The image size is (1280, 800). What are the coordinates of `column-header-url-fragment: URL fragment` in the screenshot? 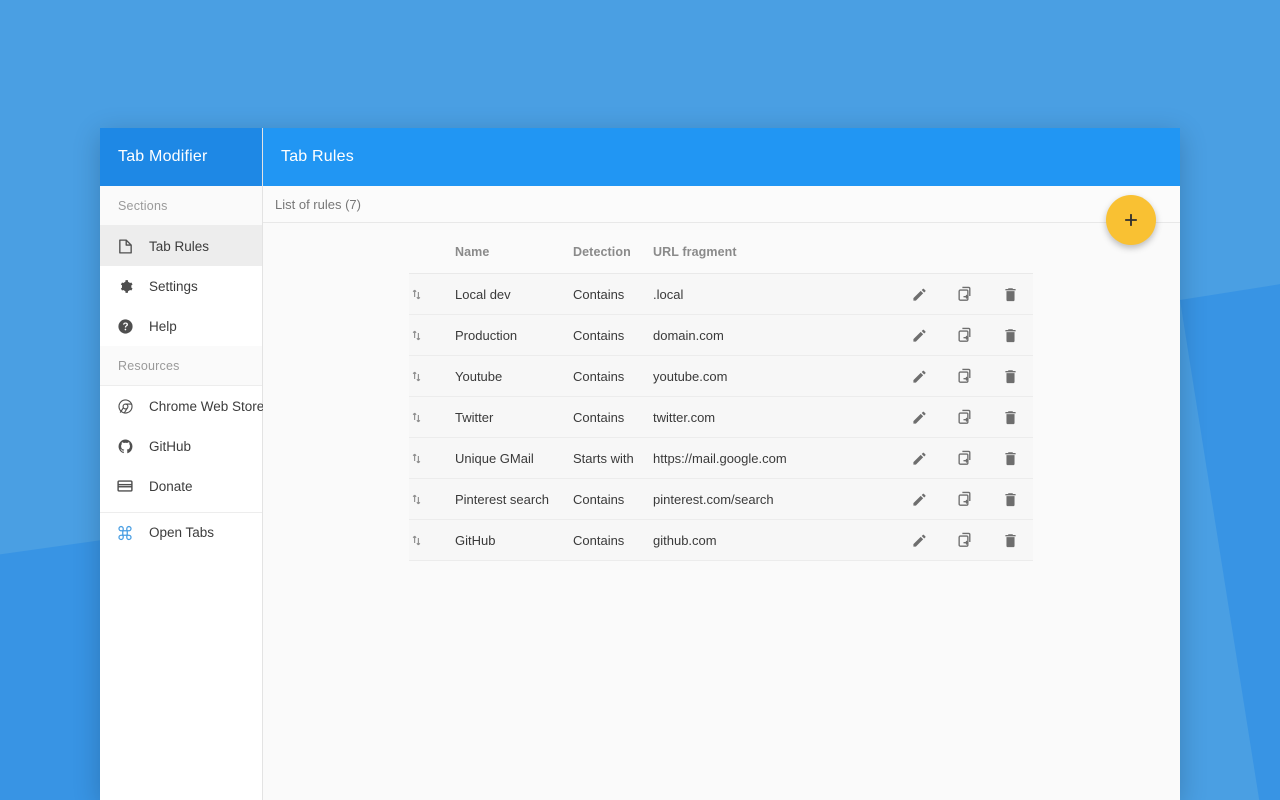 It's located at (783, 259).